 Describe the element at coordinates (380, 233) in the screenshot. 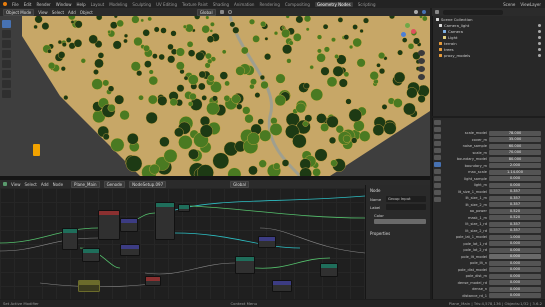

I see `properties-section-header: Properties` at that location.